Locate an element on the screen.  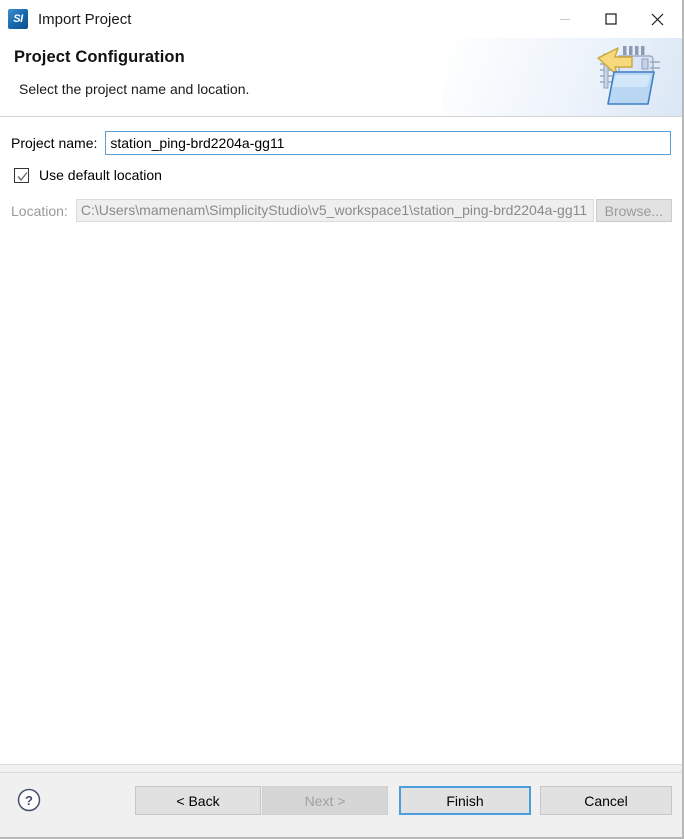
use-default-location-checkbox: Use default location is located at coordinates (88, 175).